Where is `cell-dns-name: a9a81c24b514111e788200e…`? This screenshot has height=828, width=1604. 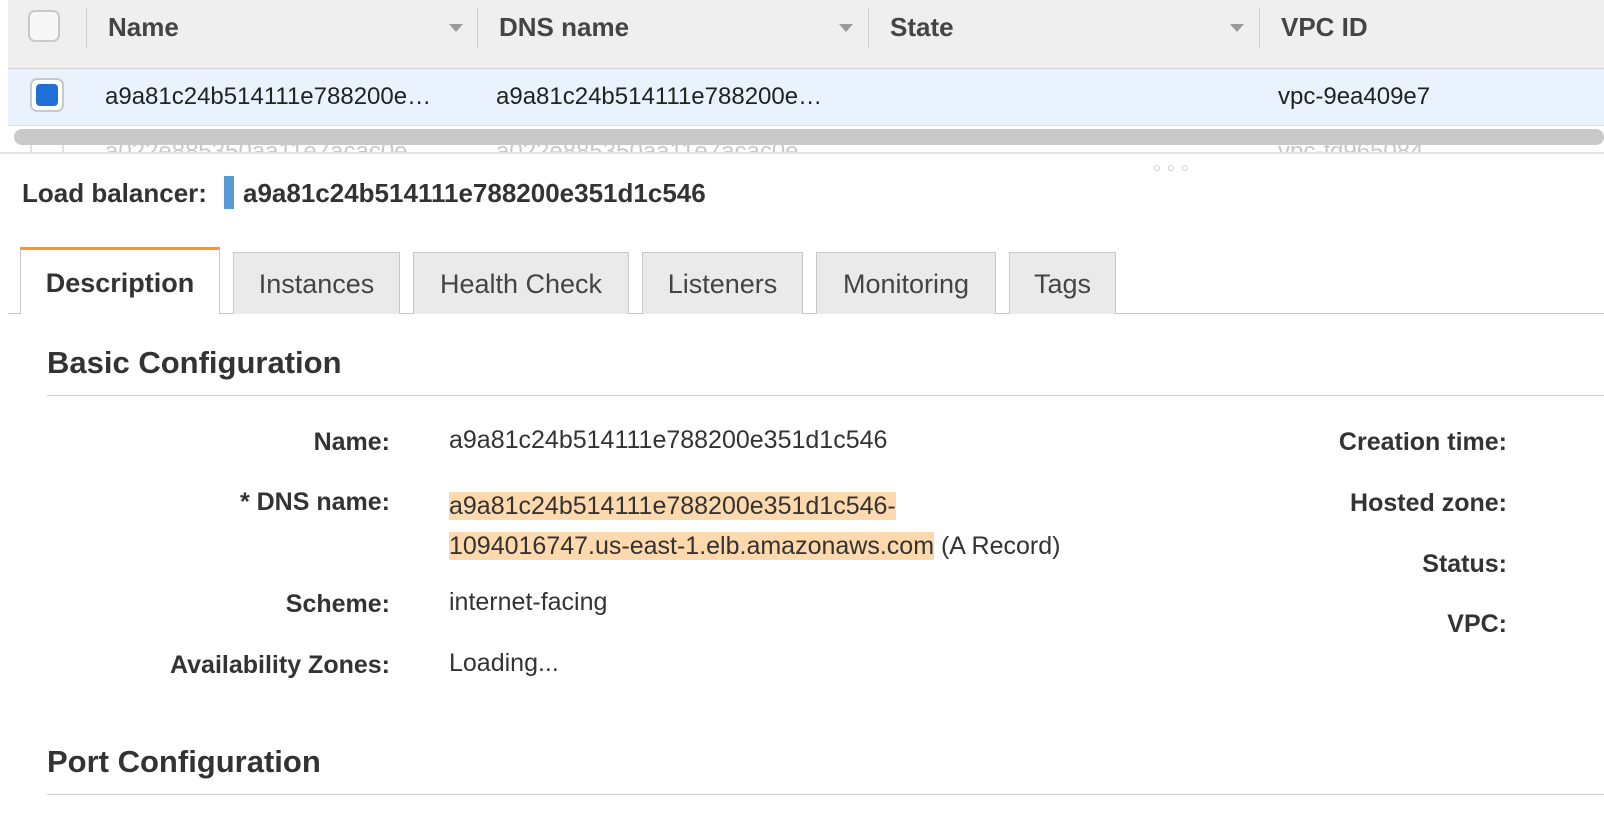 cell-dns-name: a9a81c24b514111e788200e… is located at coordinates (659, 96).